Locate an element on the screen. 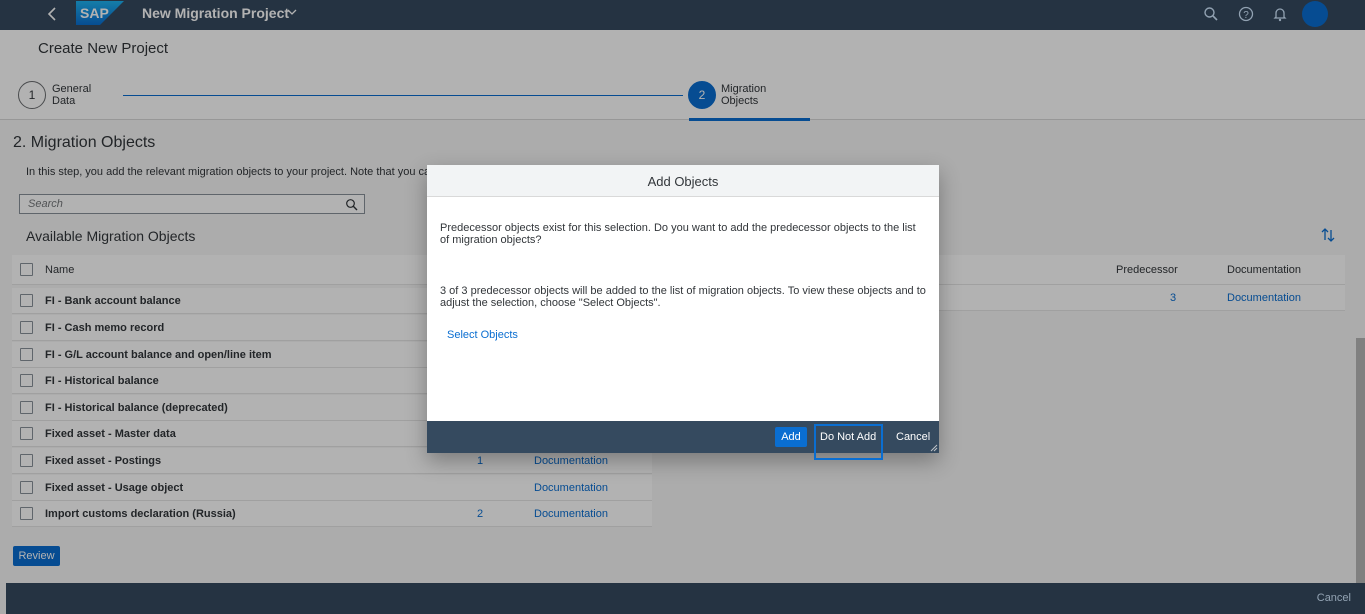 This screenshot has width=1365, height=614. add-button: Add is located at coordinates (791, 437).